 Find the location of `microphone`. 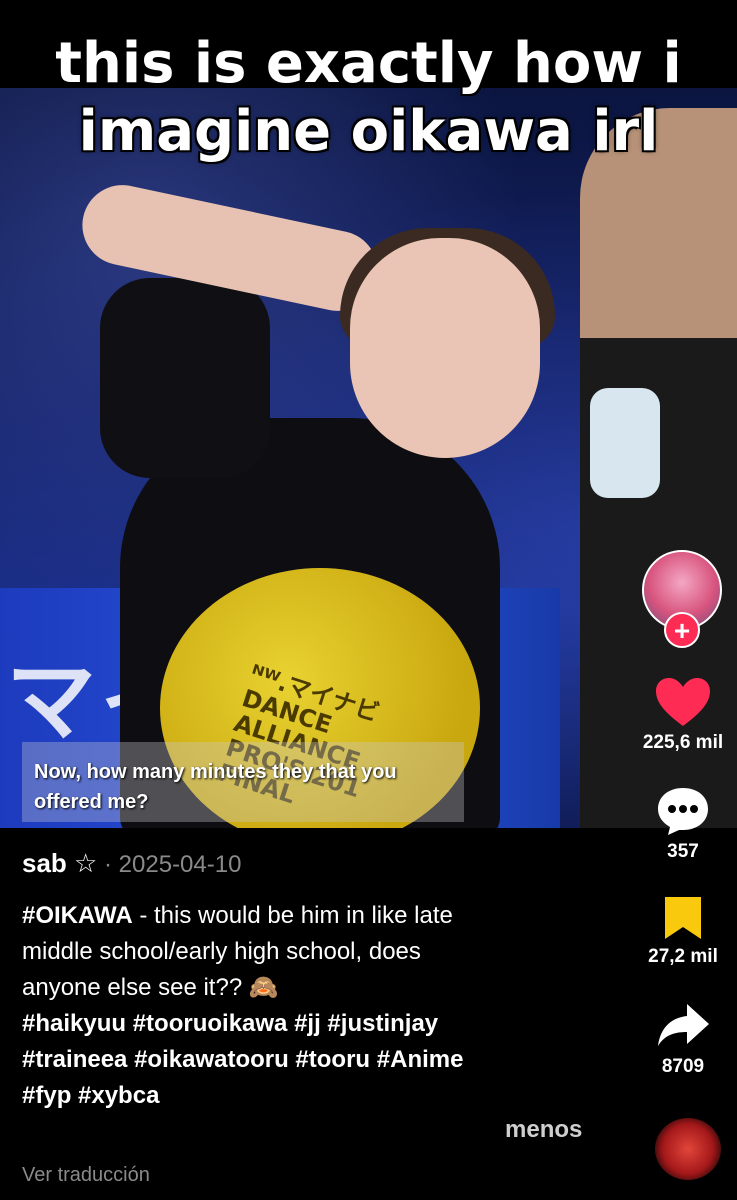

microphone is located at coordinates (625, 443).